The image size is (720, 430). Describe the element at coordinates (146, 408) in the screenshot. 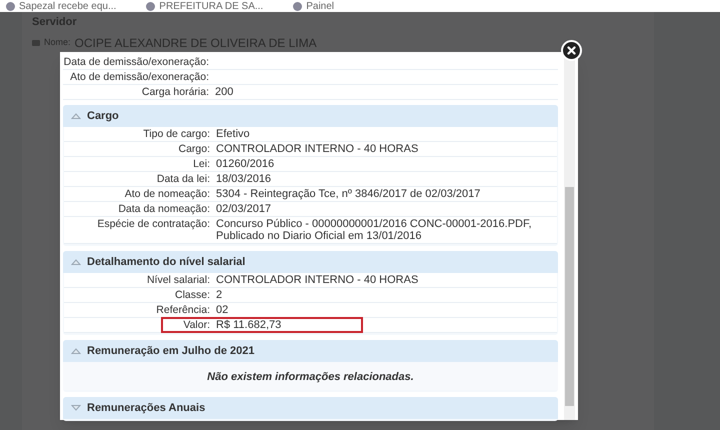

I see `section-title: Remunerações Anuais` at that location.